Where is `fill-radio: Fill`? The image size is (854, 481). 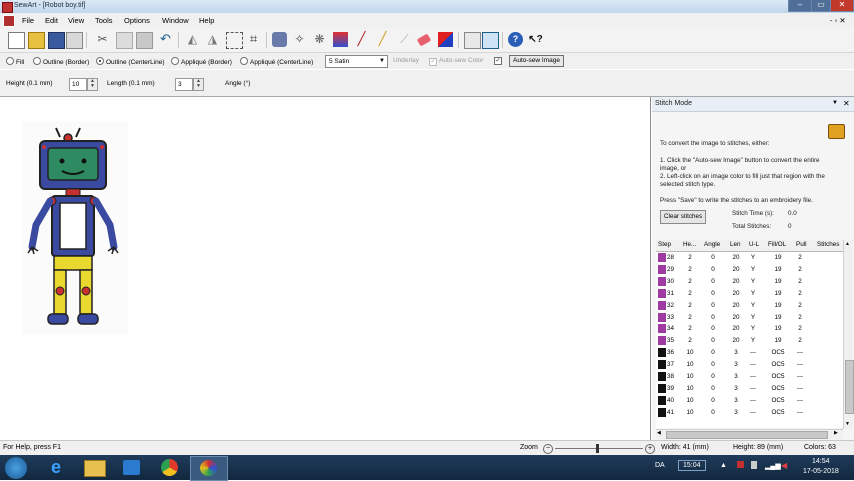 fill-radio: Fill is located at coordinates (15, 61).